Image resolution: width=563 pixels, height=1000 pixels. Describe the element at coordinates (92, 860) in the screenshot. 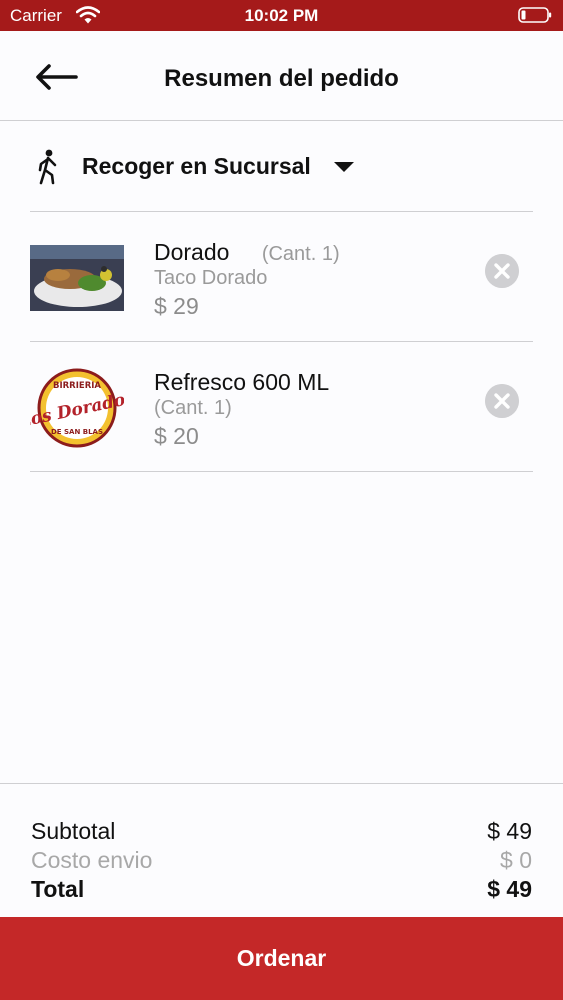

I see `shipping-label: Costo envio` at that location.